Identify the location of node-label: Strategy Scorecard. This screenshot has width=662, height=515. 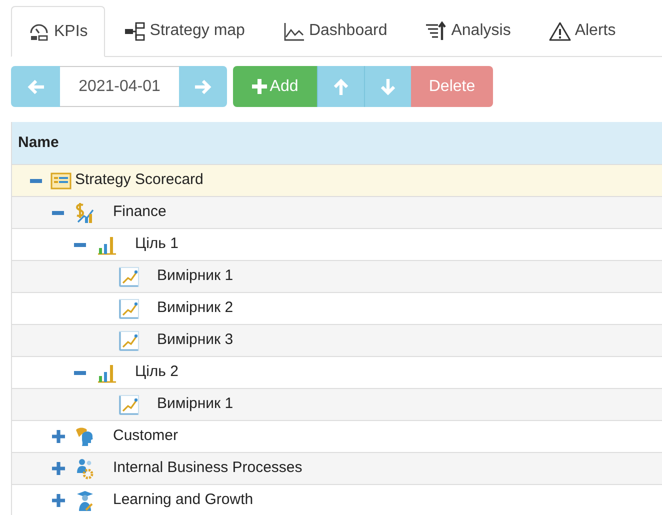
(139, 180).